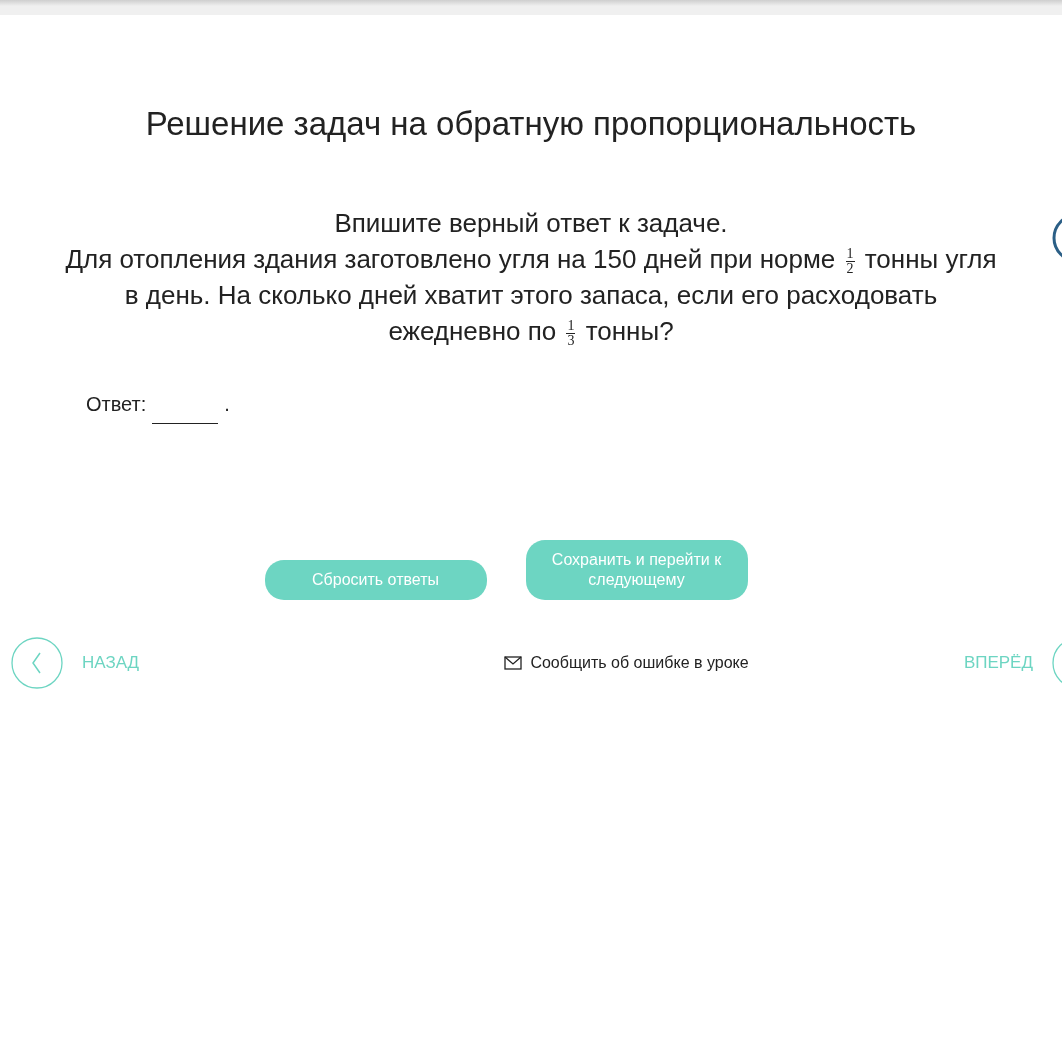 The width and height of the screenshot is (1062, 1062). What do you see at coordinates (1012, 663) in the screenshot?
I see `forward-link: ВПЕРЁД` at bounding box center [1012, 663].